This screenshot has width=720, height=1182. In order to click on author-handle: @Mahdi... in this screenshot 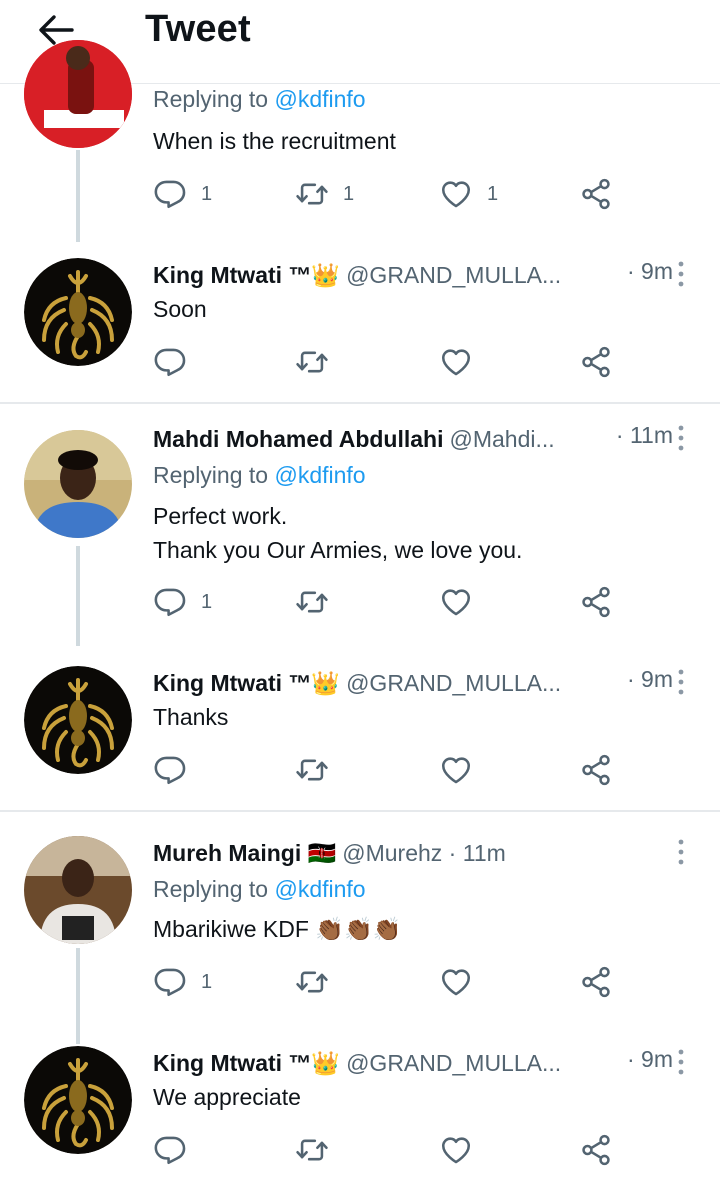, I will do `click(501, 439)`.